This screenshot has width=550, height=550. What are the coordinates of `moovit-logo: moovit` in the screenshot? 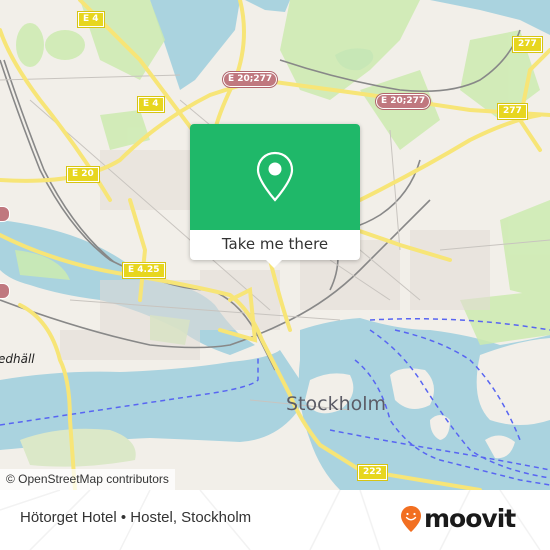 It's located at (458, 518).